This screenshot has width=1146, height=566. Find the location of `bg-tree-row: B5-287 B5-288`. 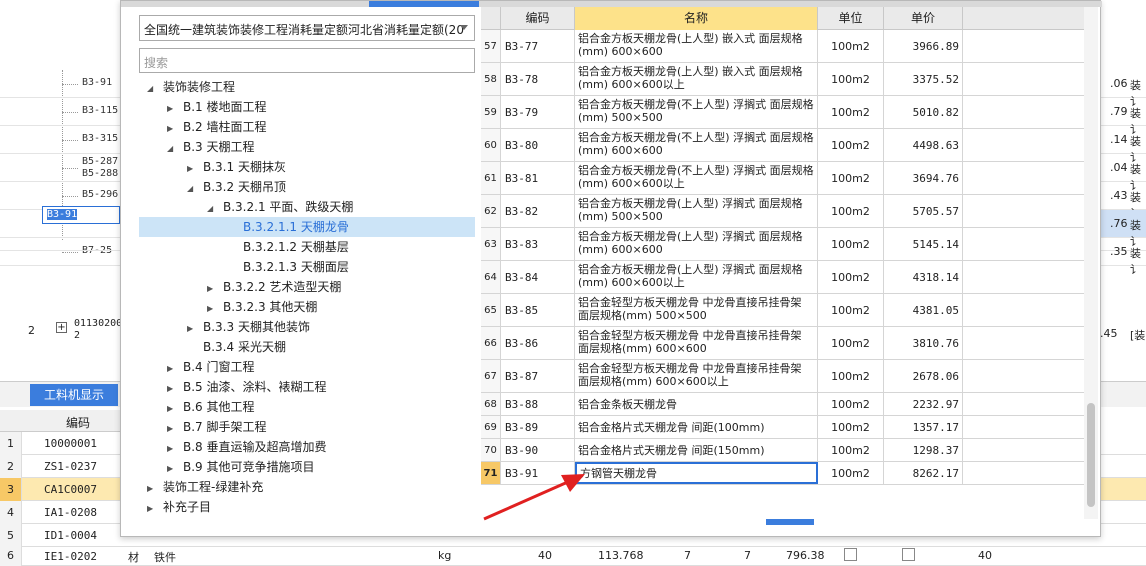

bg-tree-row: B5-287 B5-288 is located at coordinates (60, 168).